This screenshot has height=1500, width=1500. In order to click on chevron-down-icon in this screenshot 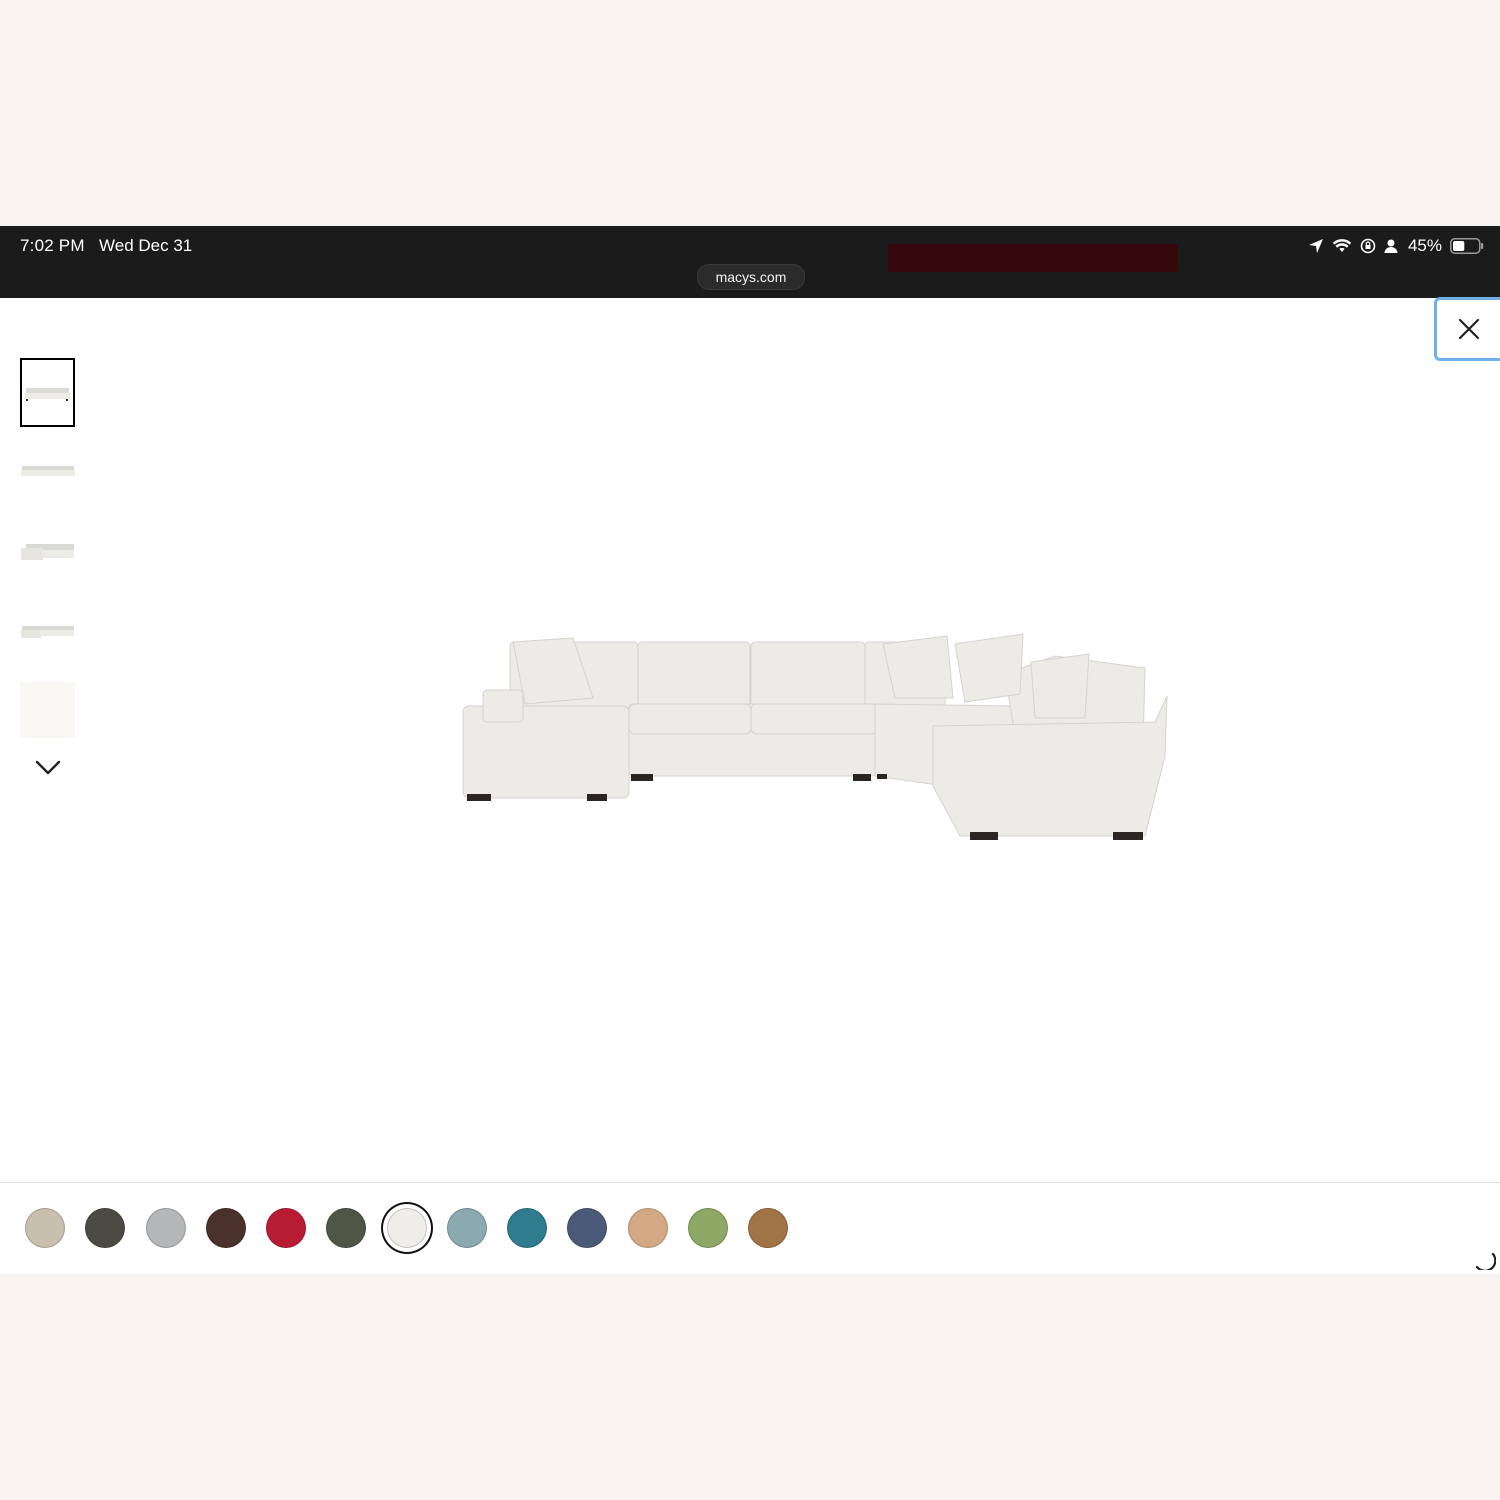, I will do `click(48, 767)`.